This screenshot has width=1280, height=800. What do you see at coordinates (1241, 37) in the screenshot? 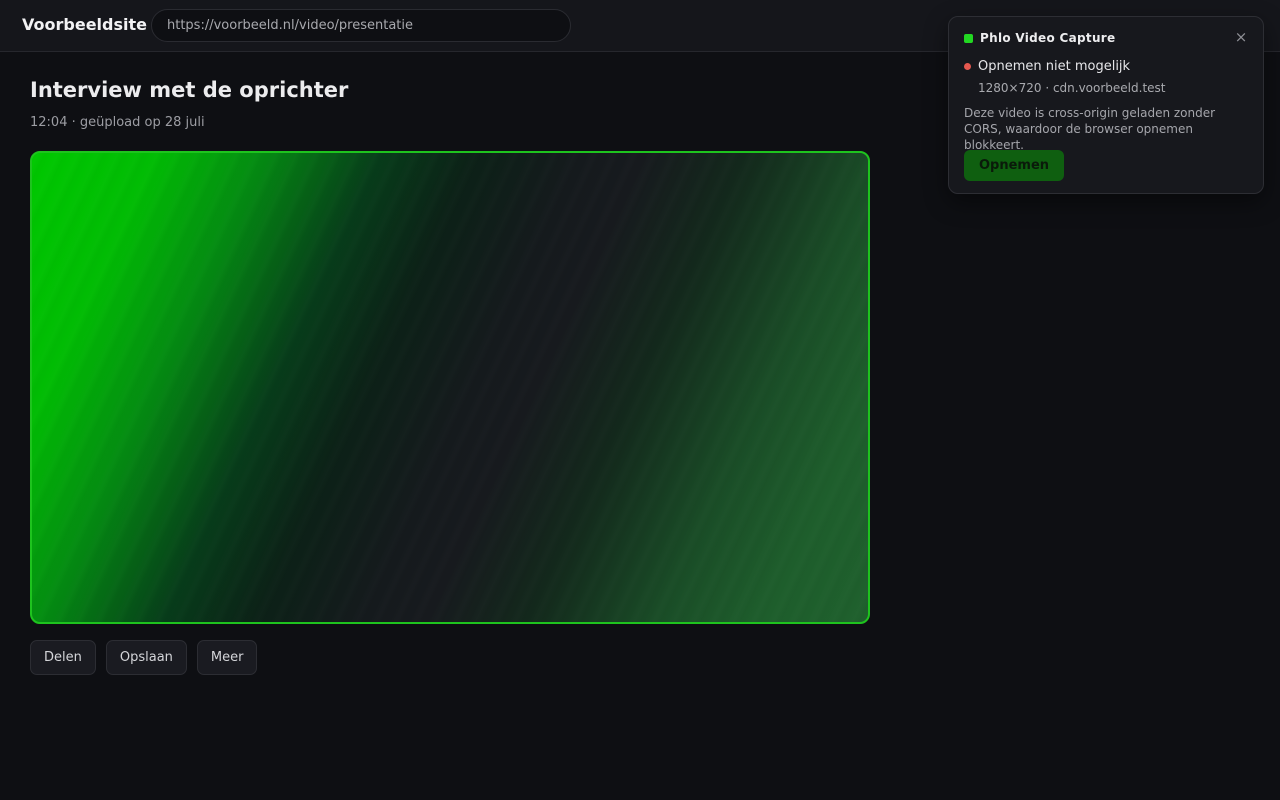
I see `close-icon: ×` at bounding box center [1241, 37].